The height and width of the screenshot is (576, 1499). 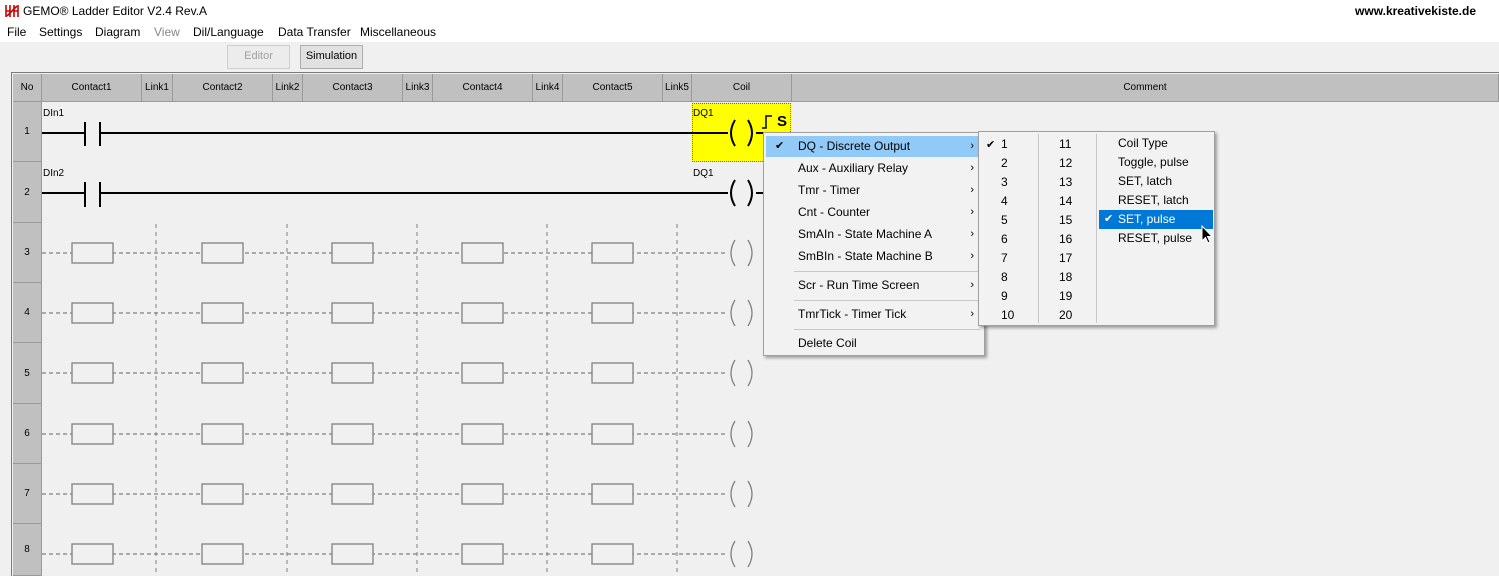 What do you see at coordinates (782, 121) in the screenshot?
I see `coil-mode-label: S` at bounding box center [782, 121].